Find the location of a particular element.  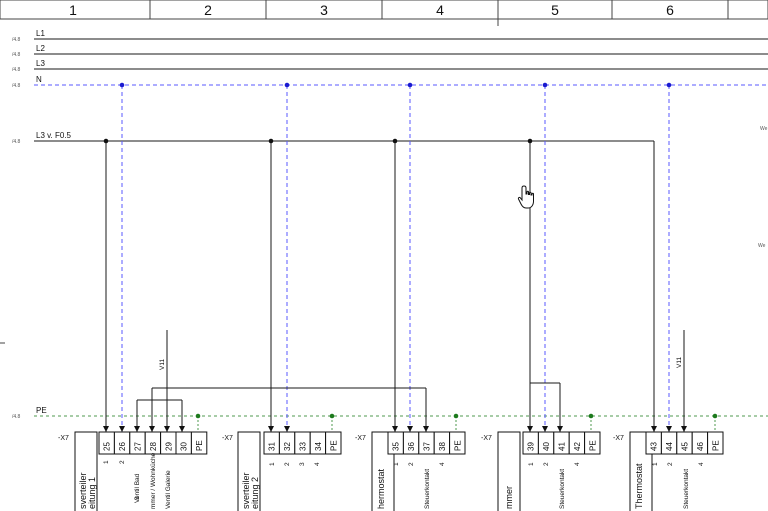

terminal-number: 46 is located at coordinates (700, 446).